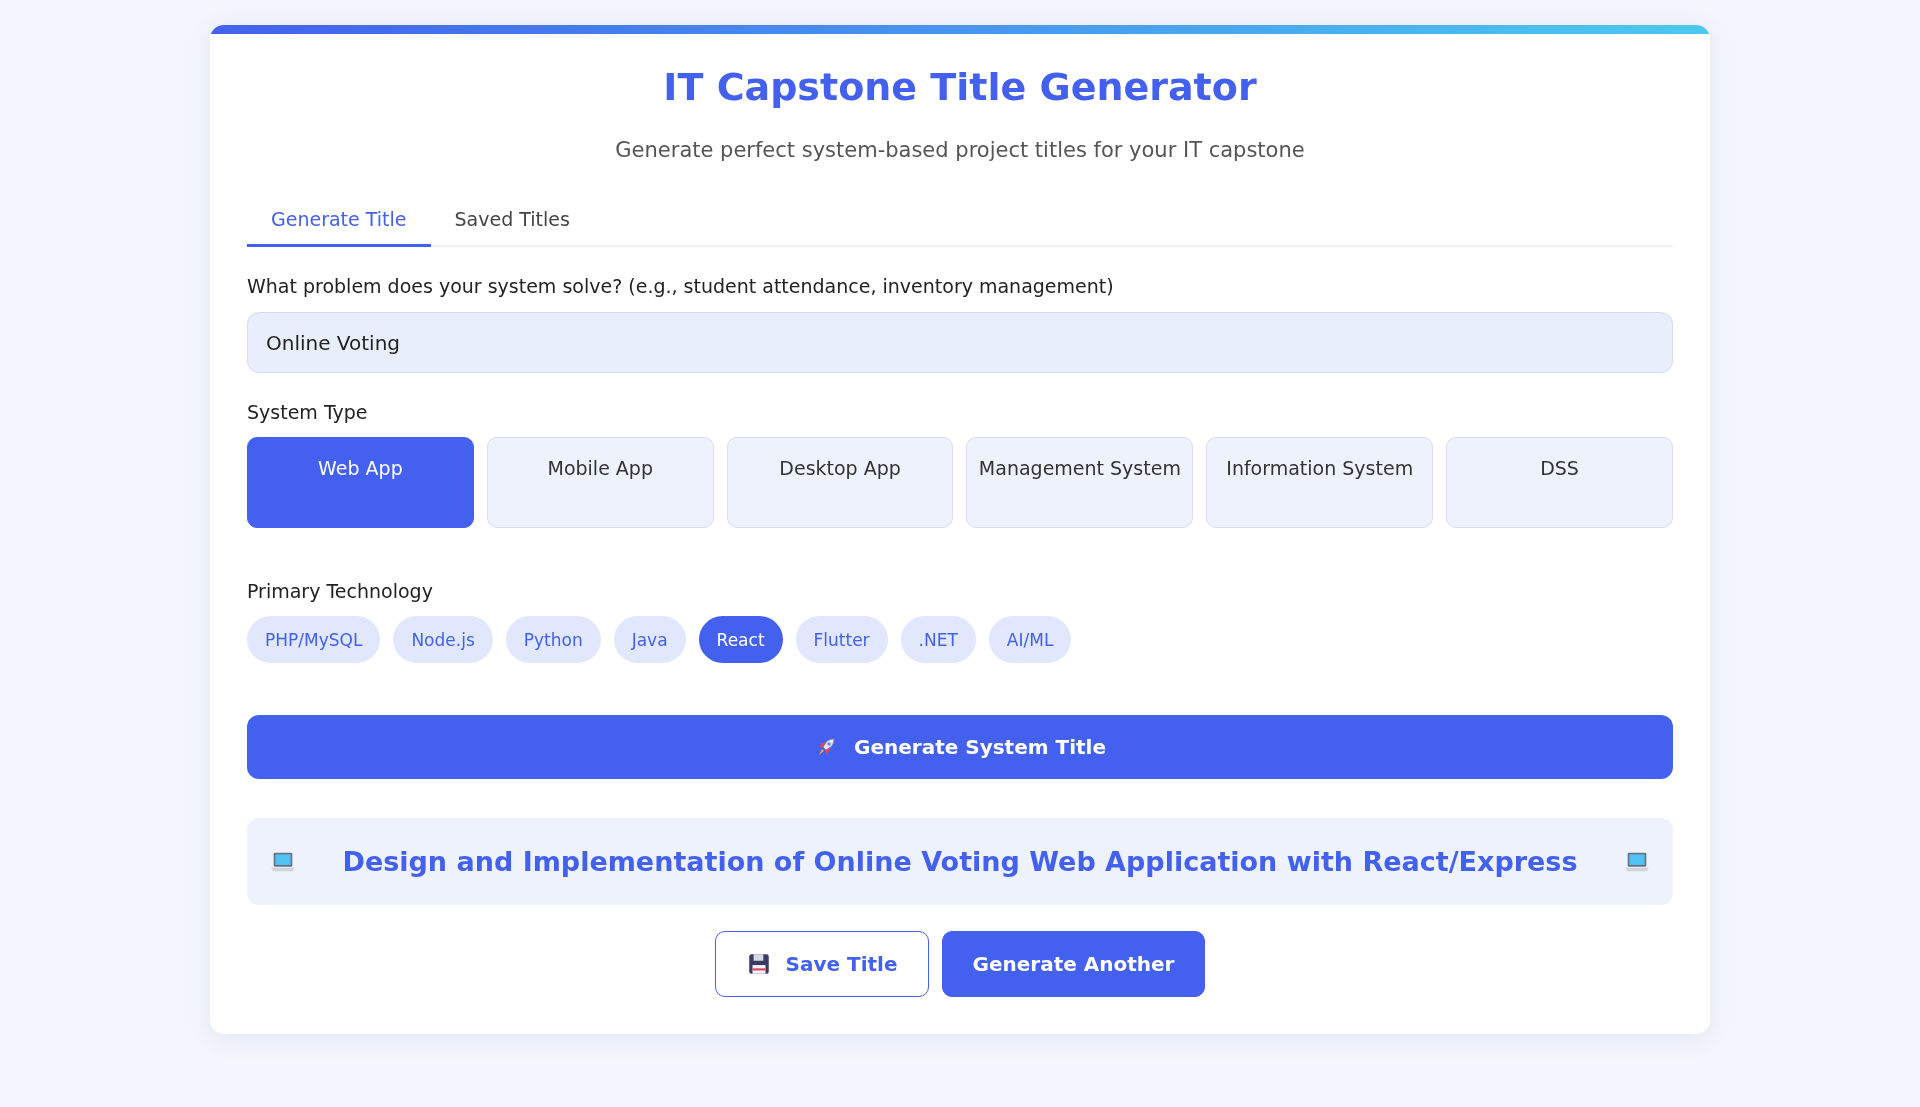 The image size is (1920, 1107). What do you see at coordinates (553, 639) in the screenshot?
I see `technology-chip: Python` at bounding box center [553, 639].